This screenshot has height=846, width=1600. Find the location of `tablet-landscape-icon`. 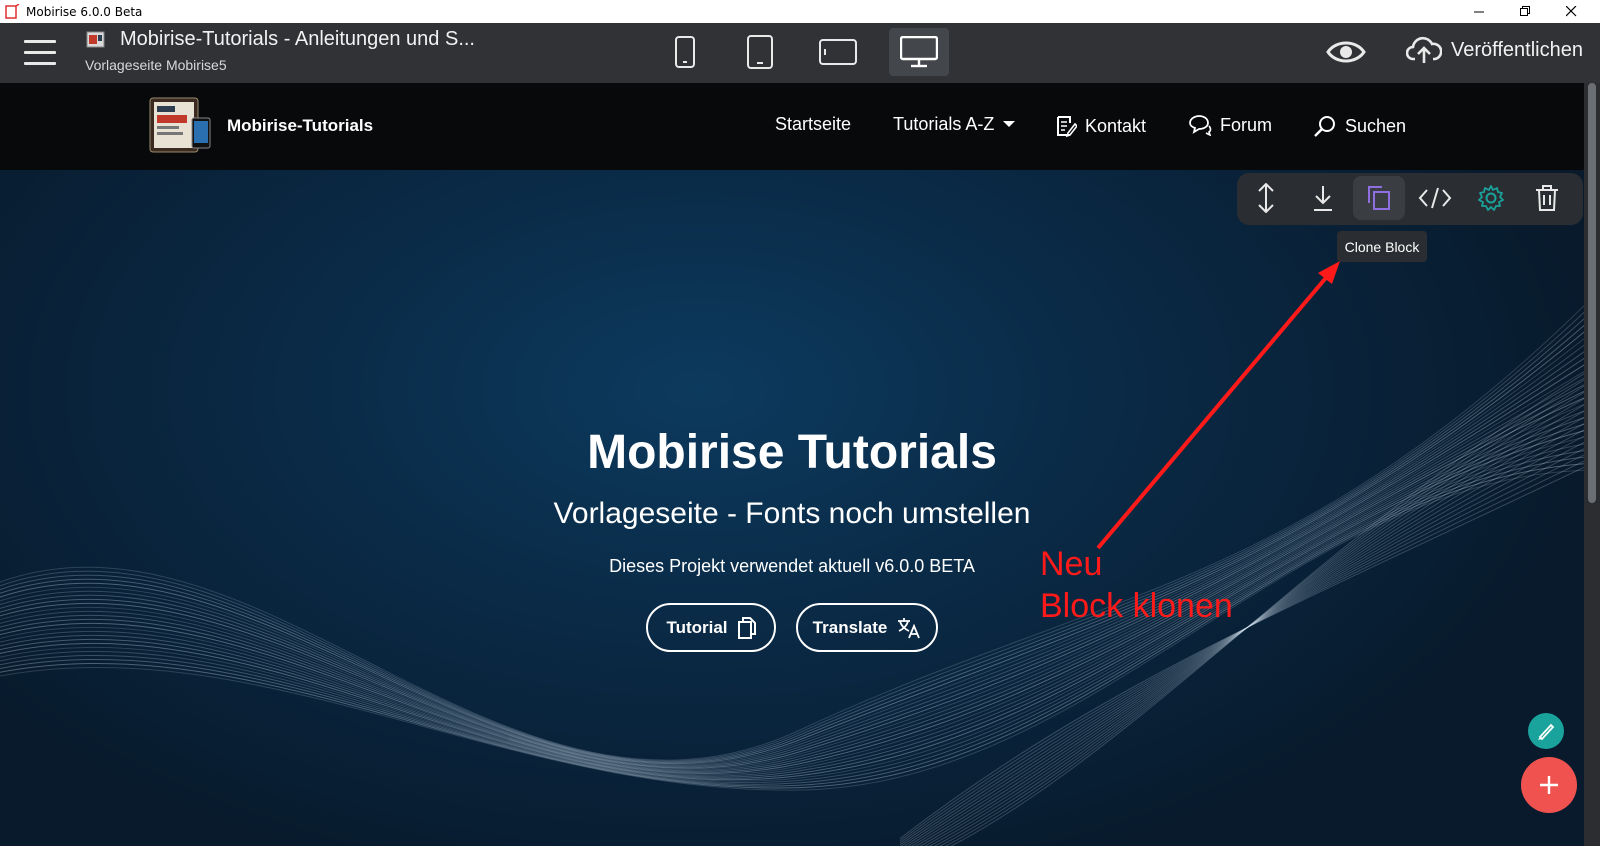

tablet-landscape-icon is located at coordinates (838, 52).